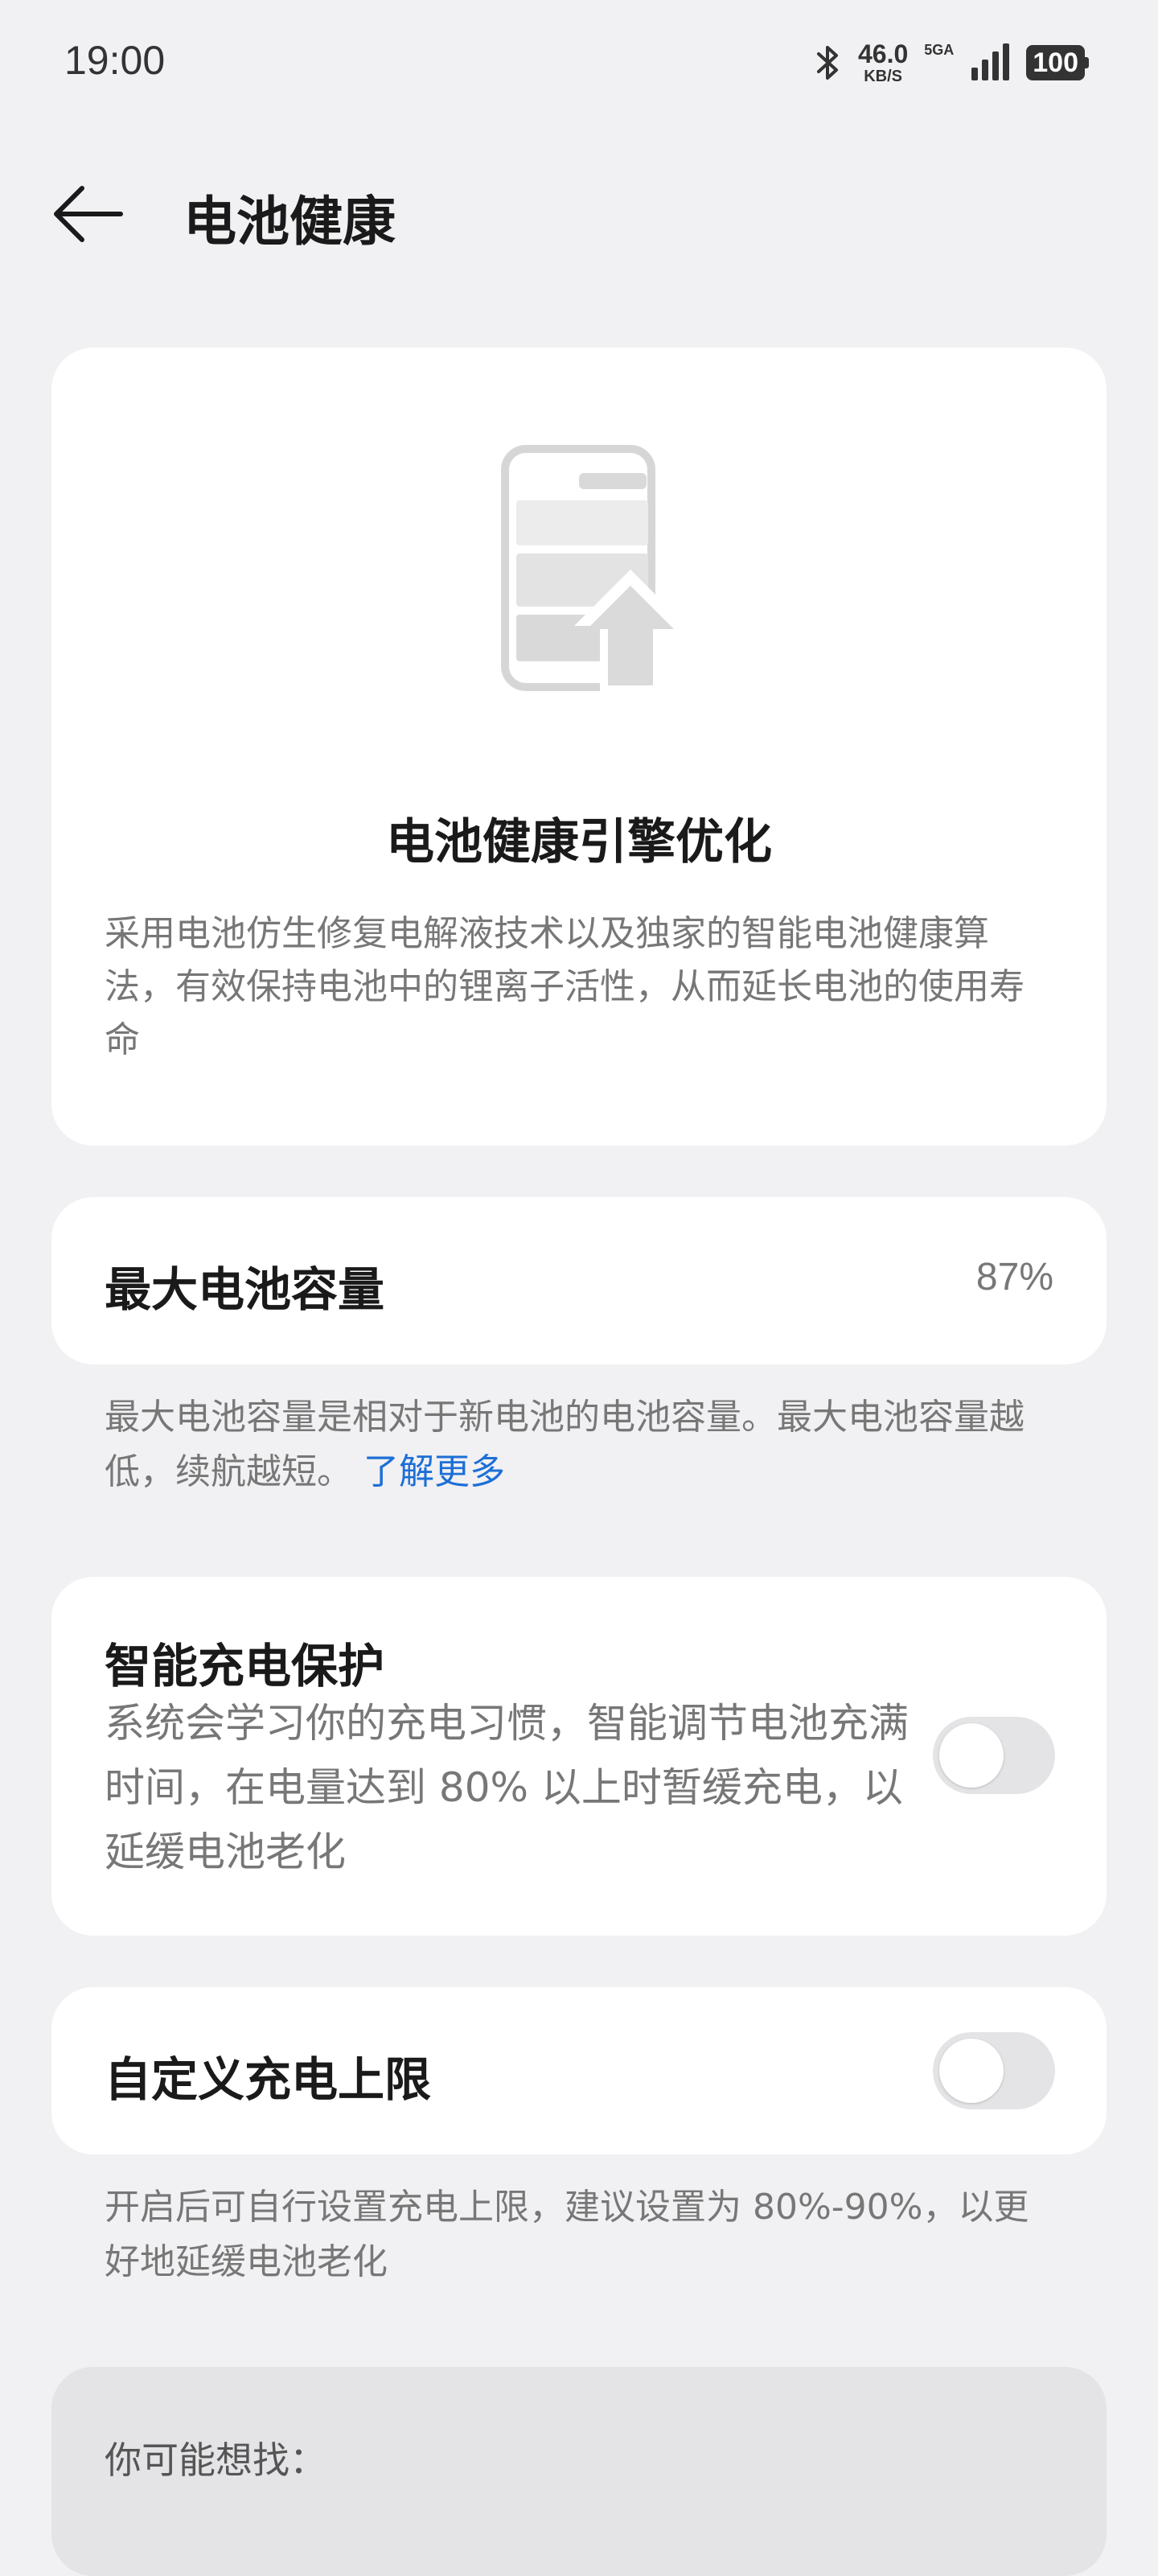 This screenshot has width=1158, height=2576. Describe the element at coordinates (952, 63) in the screenshot. I see `status-icons: 46.0 KB/S 5GA 100` at that location.